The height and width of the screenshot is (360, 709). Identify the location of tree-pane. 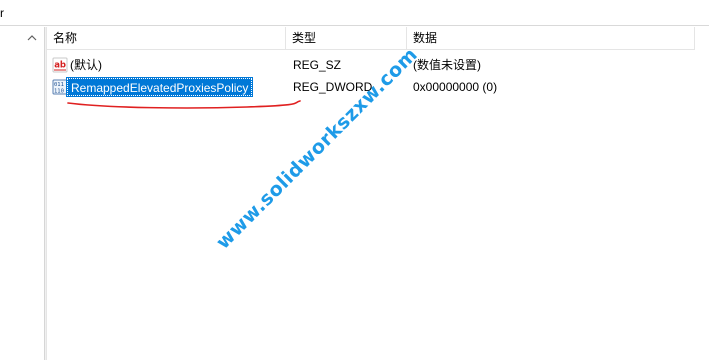
(22, 193).